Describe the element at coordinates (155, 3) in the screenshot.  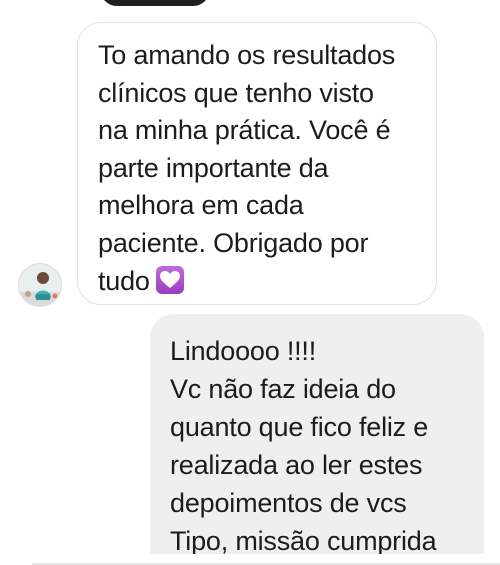
I see `previous-message-bubble` at that location.